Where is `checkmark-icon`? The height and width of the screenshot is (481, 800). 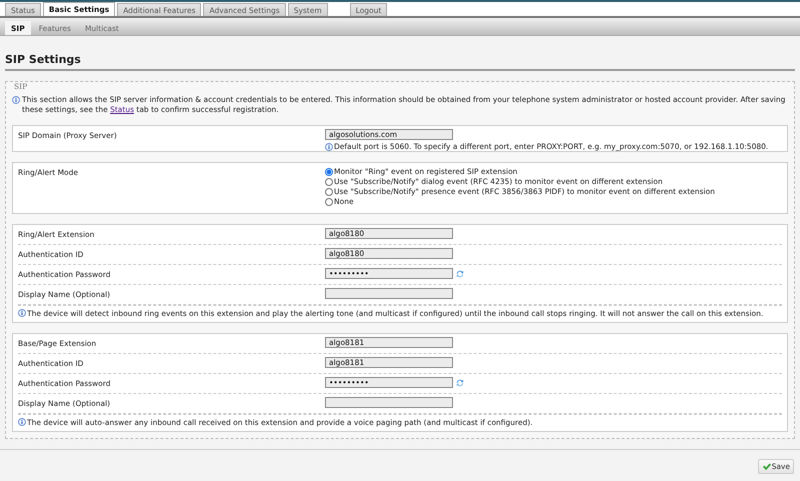 checkmark-icon is located at coordinates (766, 466).